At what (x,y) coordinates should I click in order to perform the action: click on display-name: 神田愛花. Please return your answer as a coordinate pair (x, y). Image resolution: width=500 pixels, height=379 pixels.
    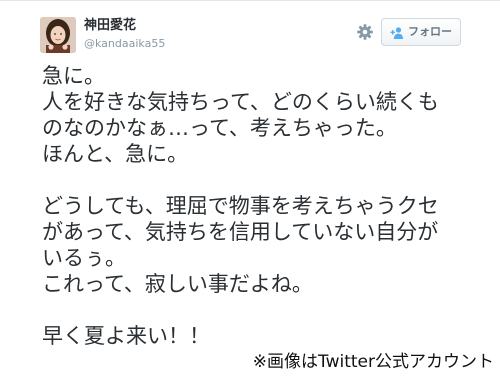
    Looking at the image, I should click on (110, 26).